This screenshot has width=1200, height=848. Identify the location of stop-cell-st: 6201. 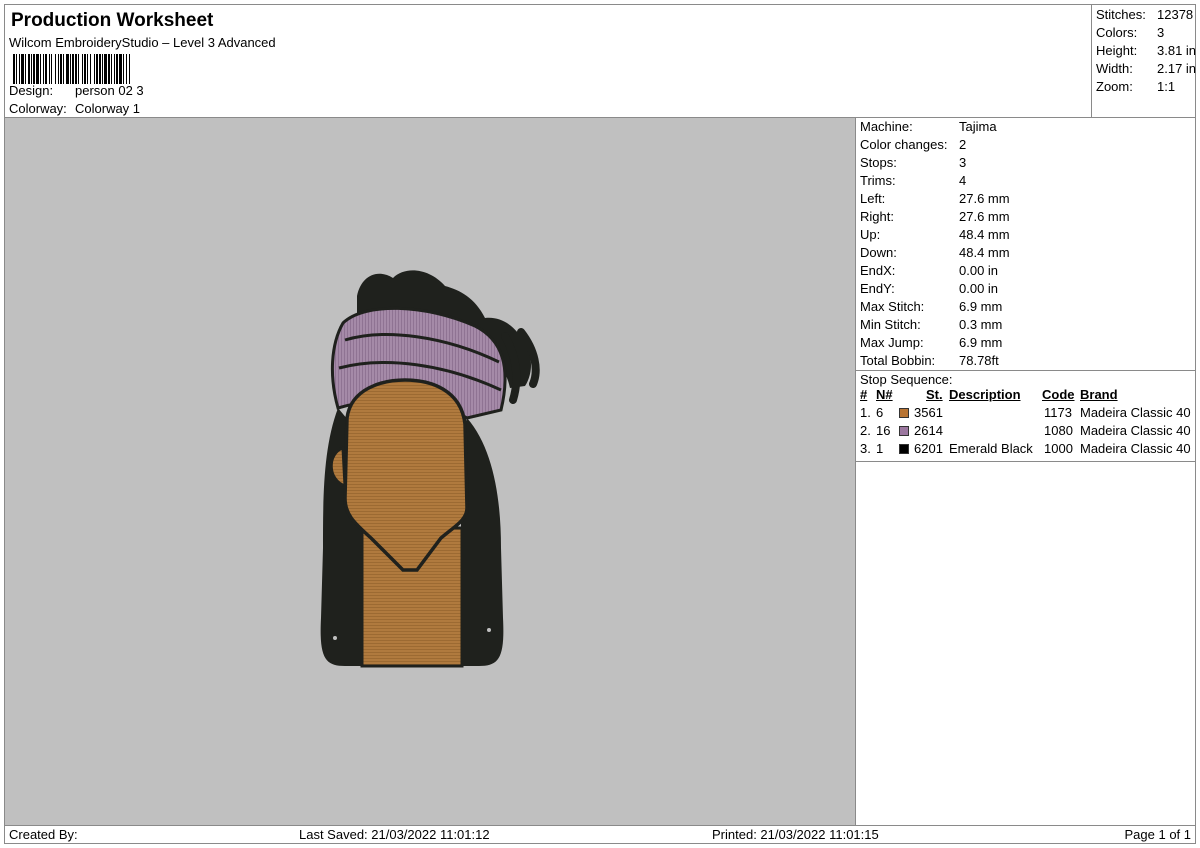
(928, 448).